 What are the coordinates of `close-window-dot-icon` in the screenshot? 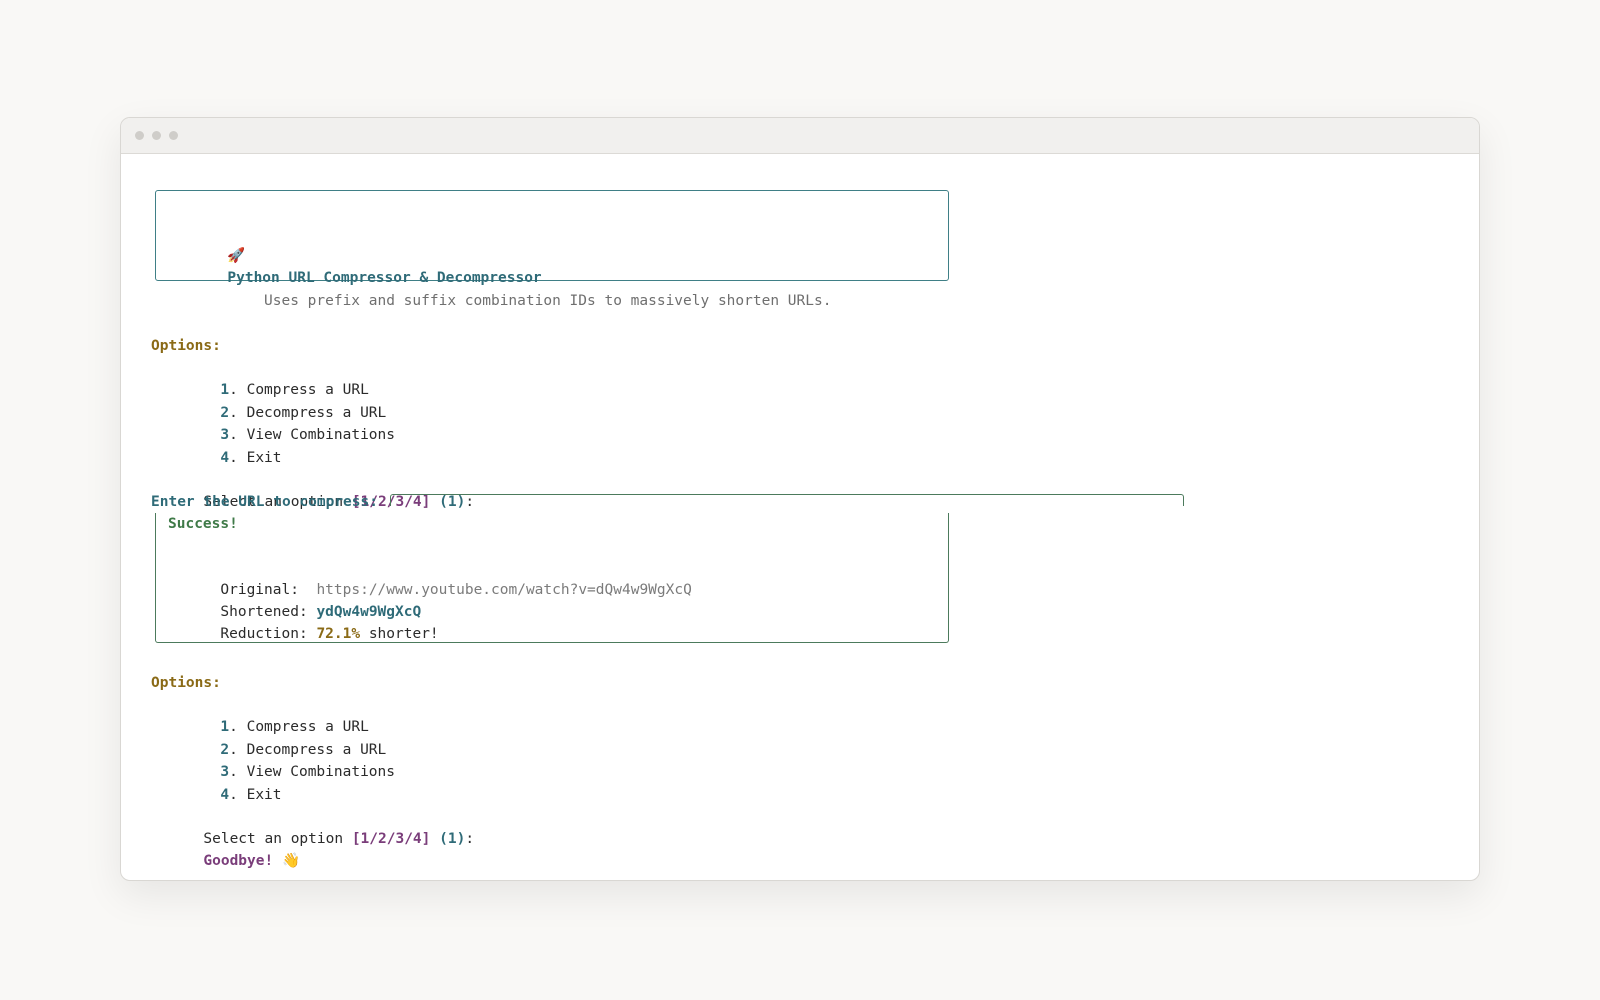 It's located at (139, 135).